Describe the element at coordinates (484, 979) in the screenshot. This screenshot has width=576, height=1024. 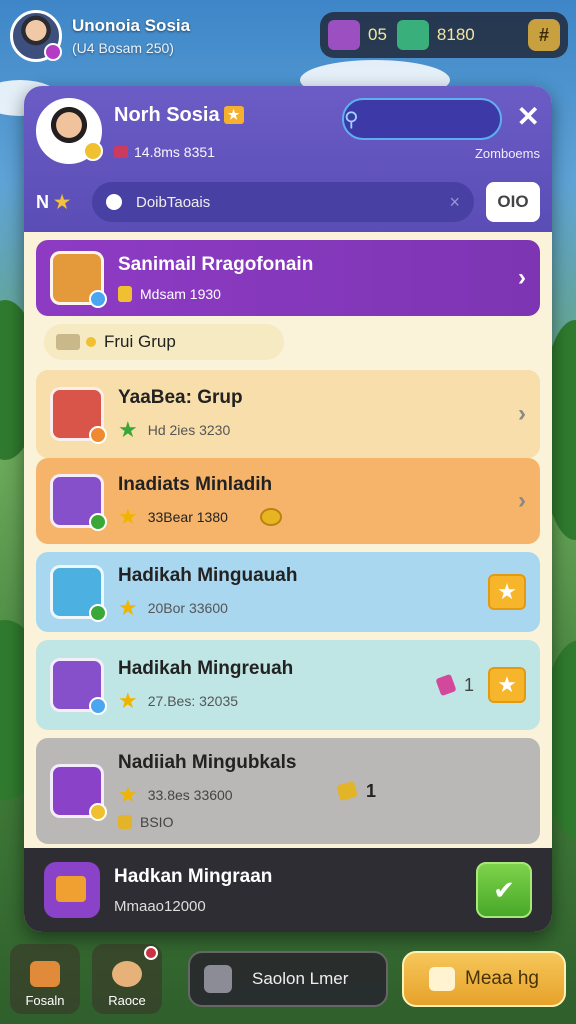
I see `nav-primary-button: Meaa hg` at that location.